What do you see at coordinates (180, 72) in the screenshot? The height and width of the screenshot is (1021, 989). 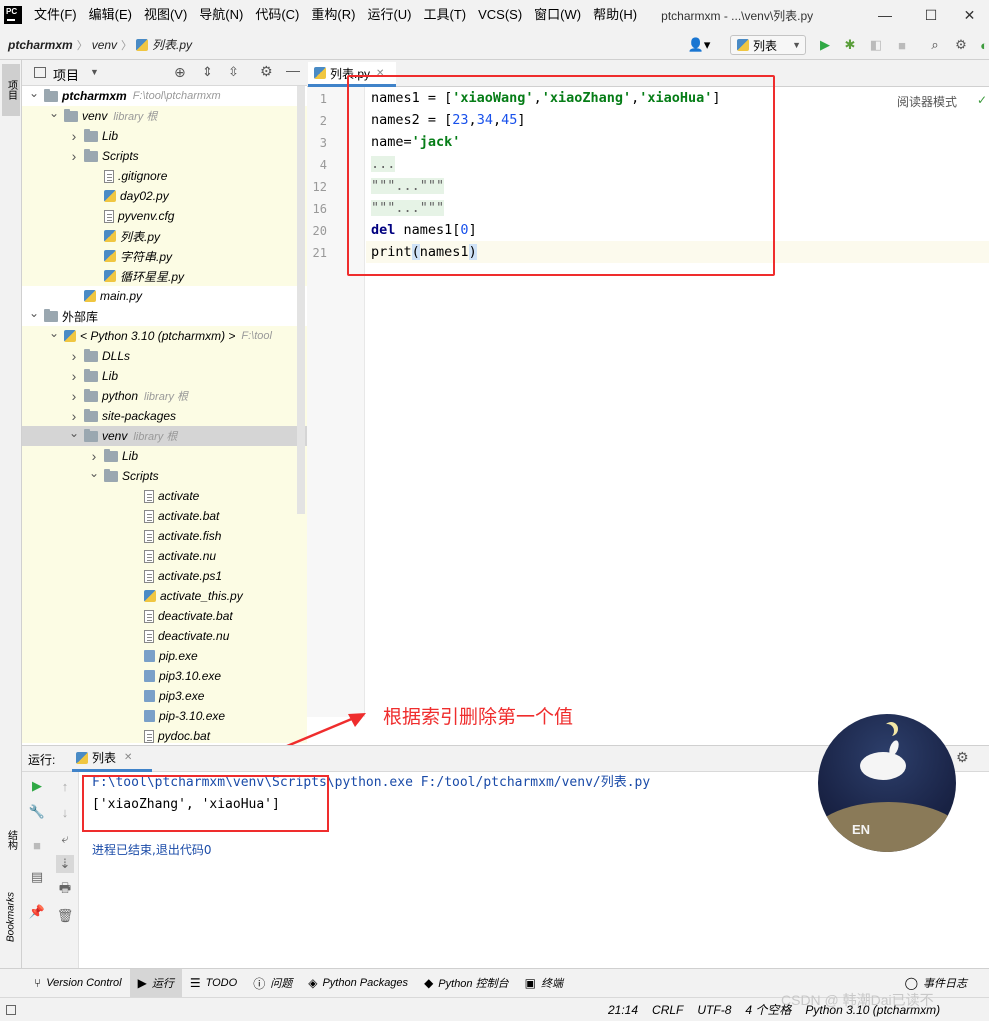 I see `locate-icon: ⊕` at bounding box center [180, 72].